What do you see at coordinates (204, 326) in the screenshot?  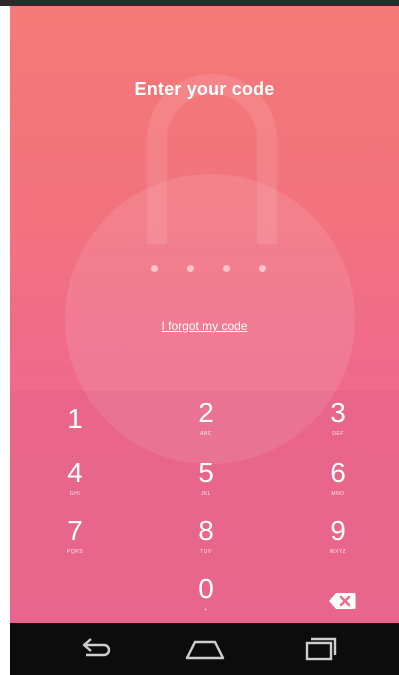 I see `forgot-code-link: I forgot my code` at bounding box center [204, 326].